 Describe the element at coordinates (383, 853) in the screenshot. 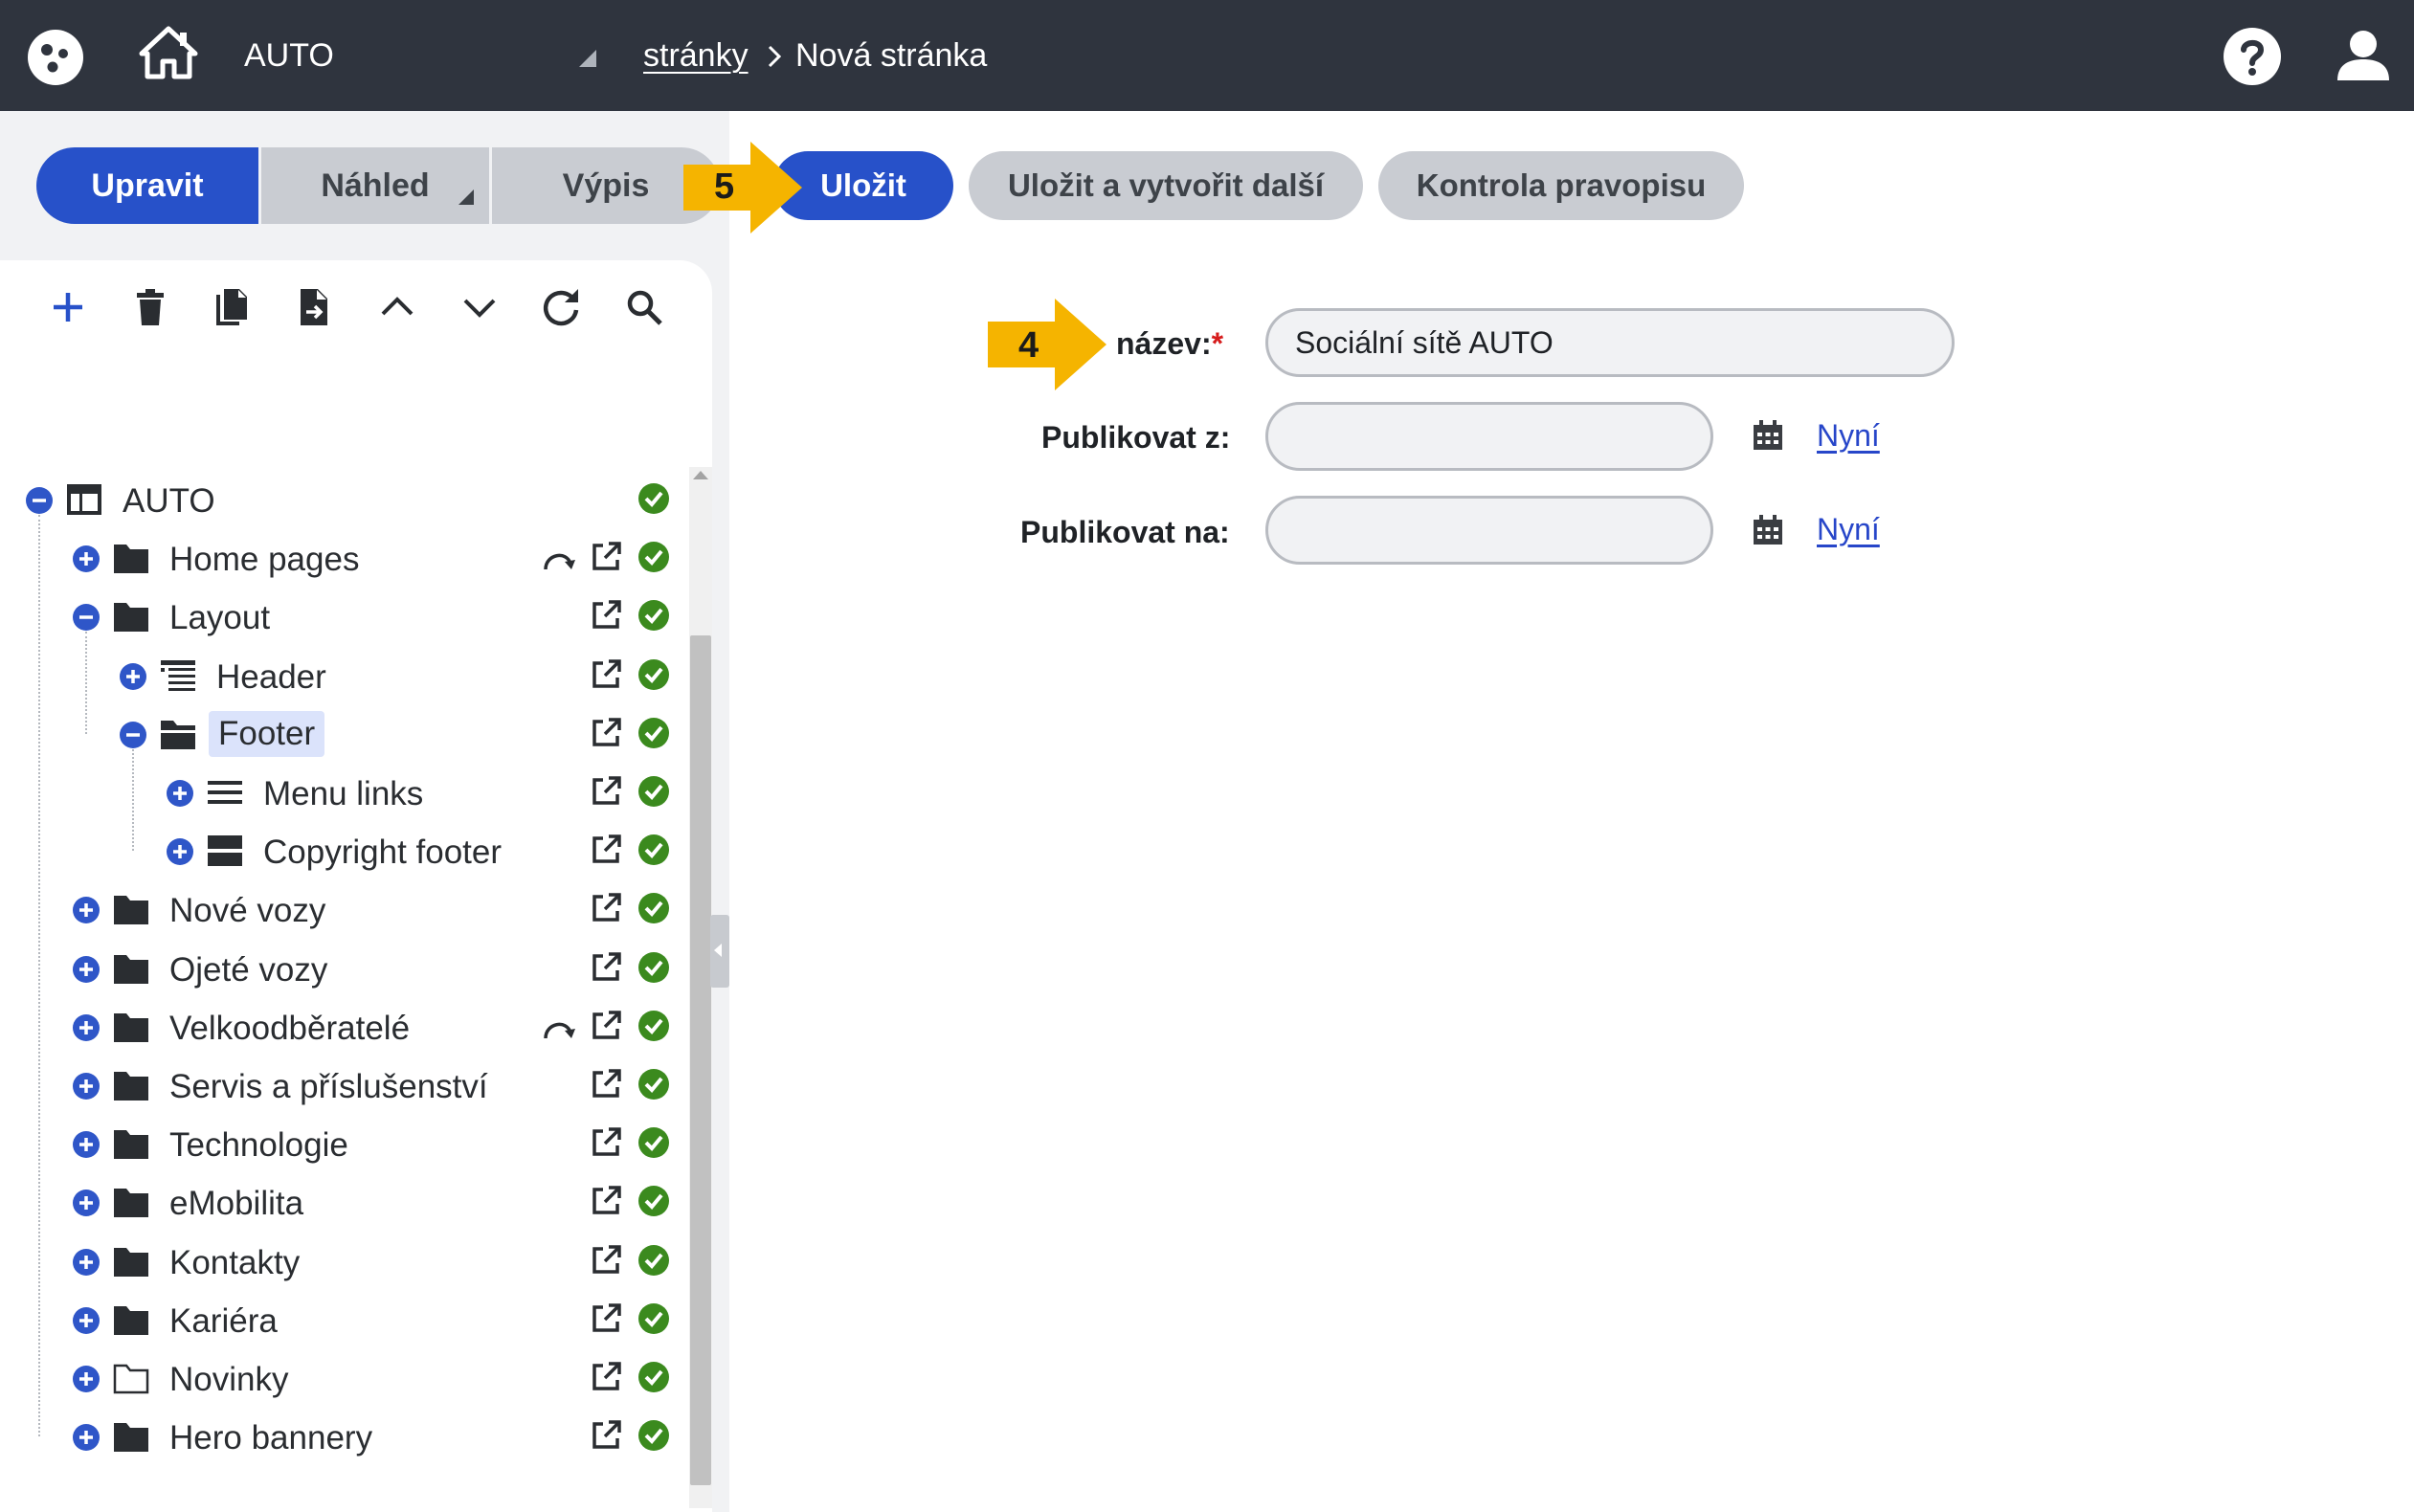

I see `tree-node-label: Copyright footer` at that location.